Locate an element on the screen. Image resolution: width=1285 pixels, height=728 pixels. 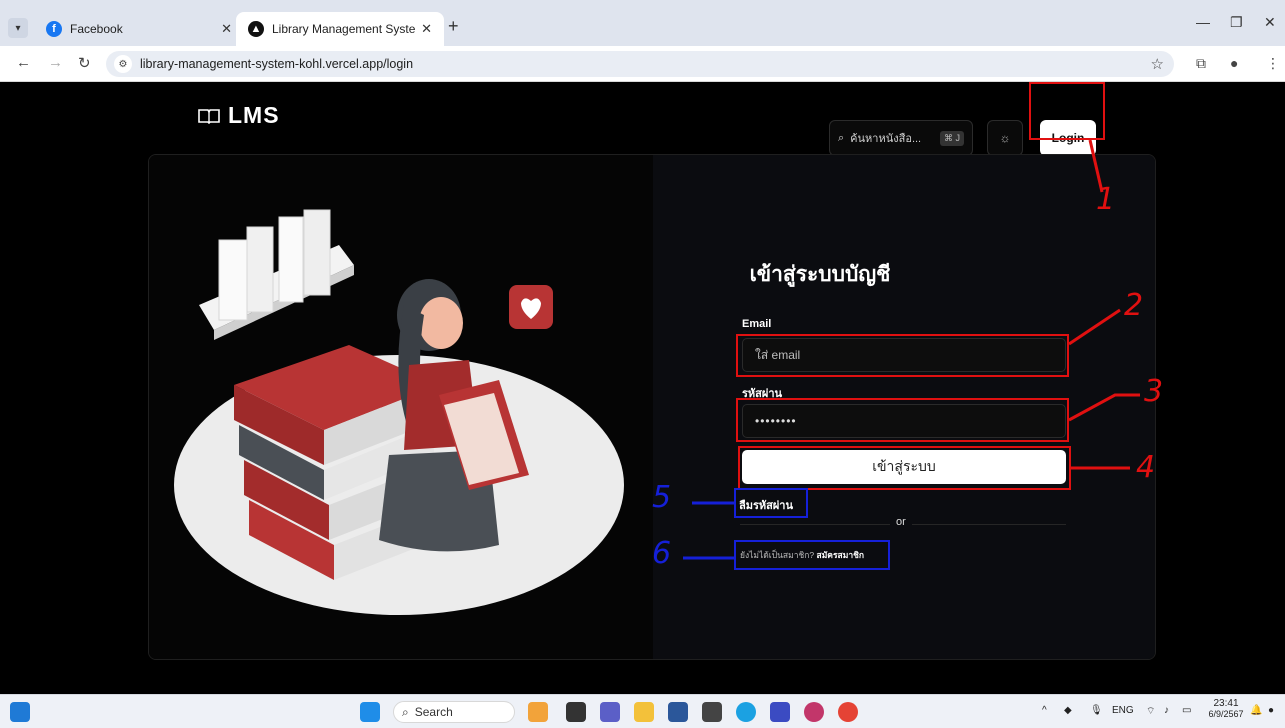
tab-library-management: ▲ Library Management System ✕ is located at coordinates (340, 29).